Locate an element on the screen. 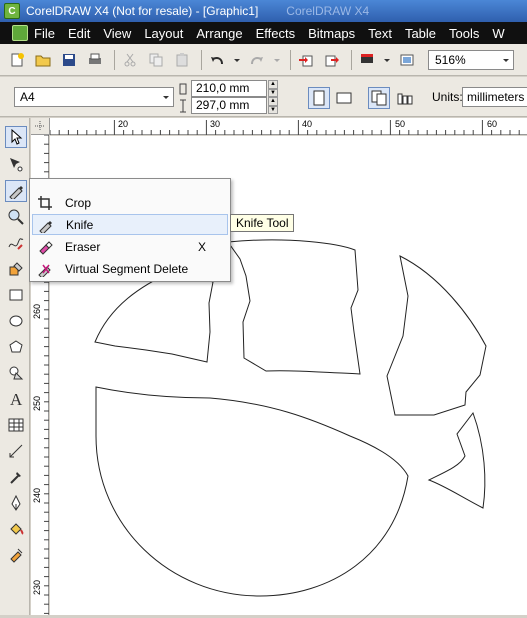  flyout-label-virtual-segment-delete: Virtual Segment Delete is located at coordinates (127, 268).